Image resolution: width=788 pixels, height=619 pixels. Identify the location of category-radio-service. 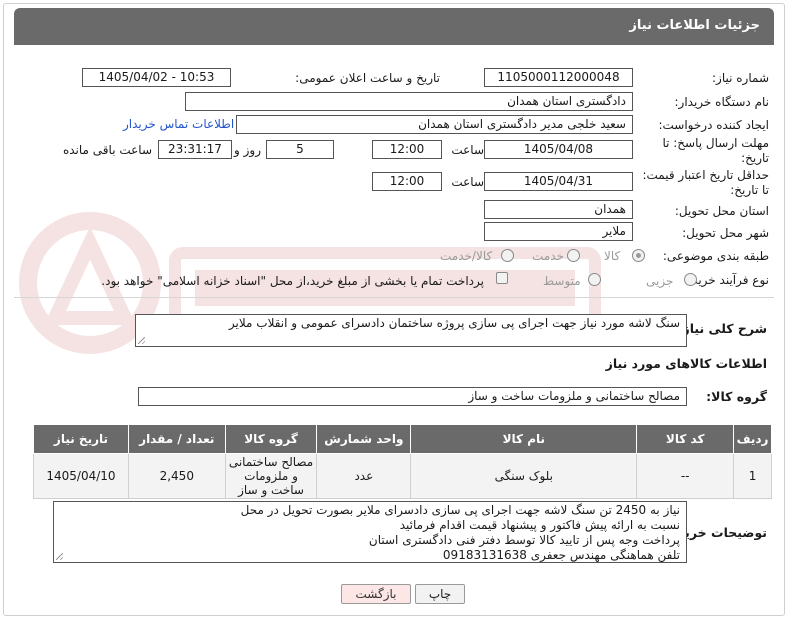
(573, 255).